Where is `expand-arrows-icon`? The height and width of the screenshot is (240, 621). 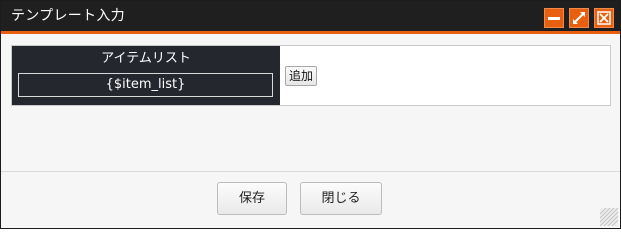 expand-arrows-icon is located at coordinates (579, 18).